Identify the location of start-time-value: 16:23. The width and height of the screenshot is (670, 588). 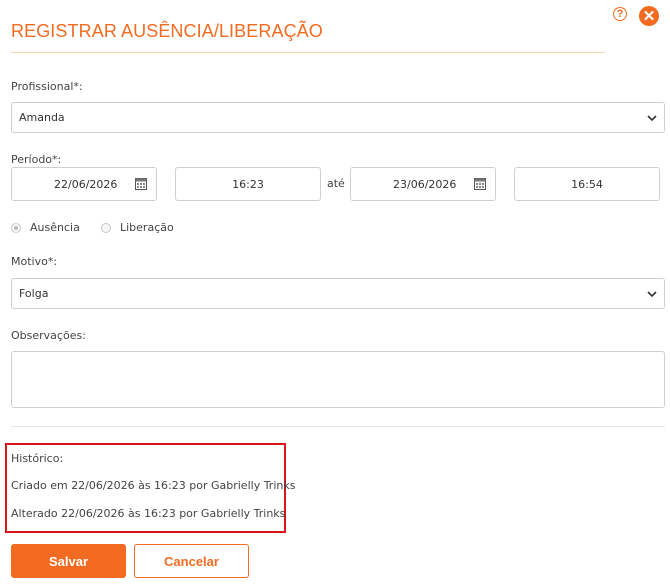
(248, 184).